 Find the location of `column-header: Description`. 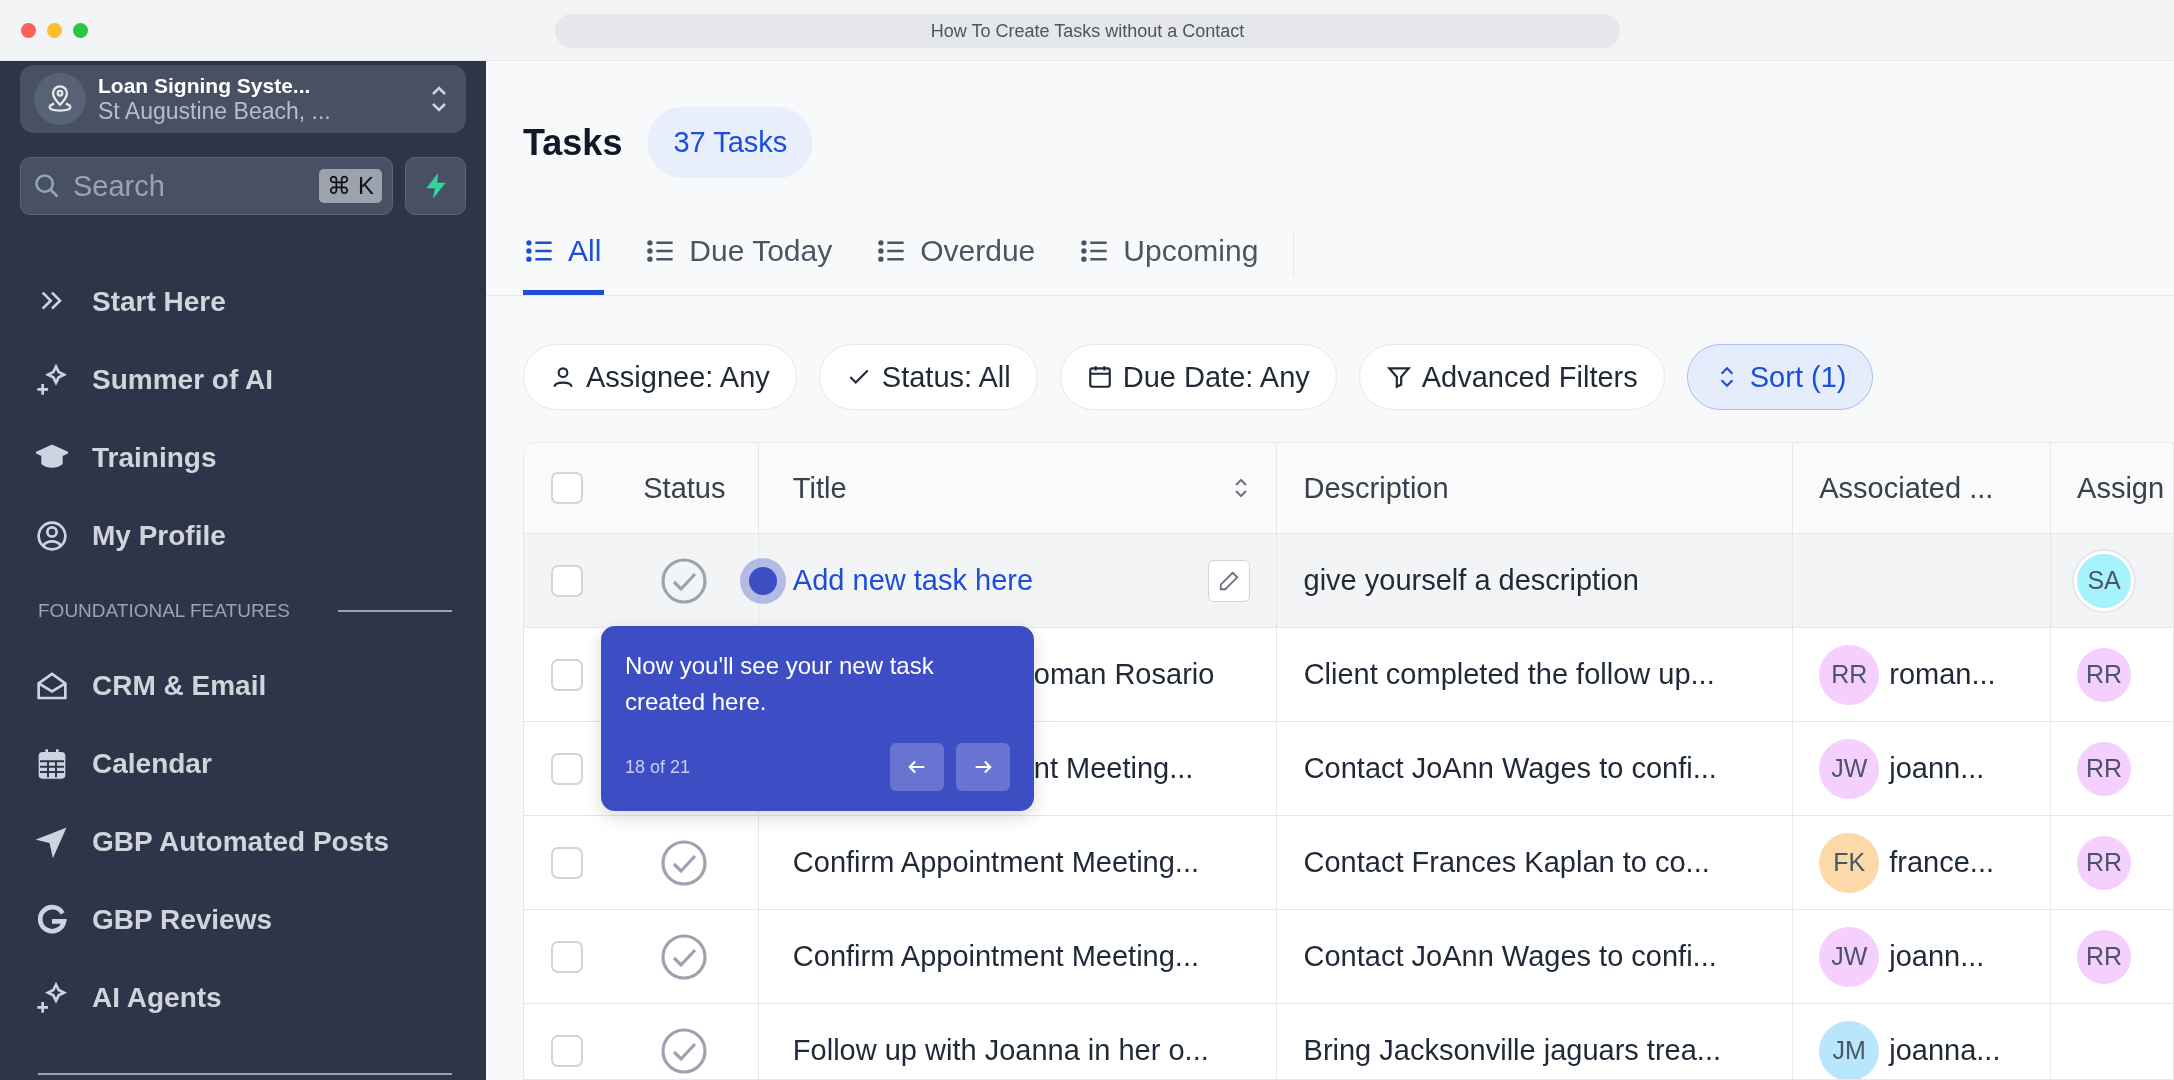

column-header: Description is located at coordinates (1535, 488).